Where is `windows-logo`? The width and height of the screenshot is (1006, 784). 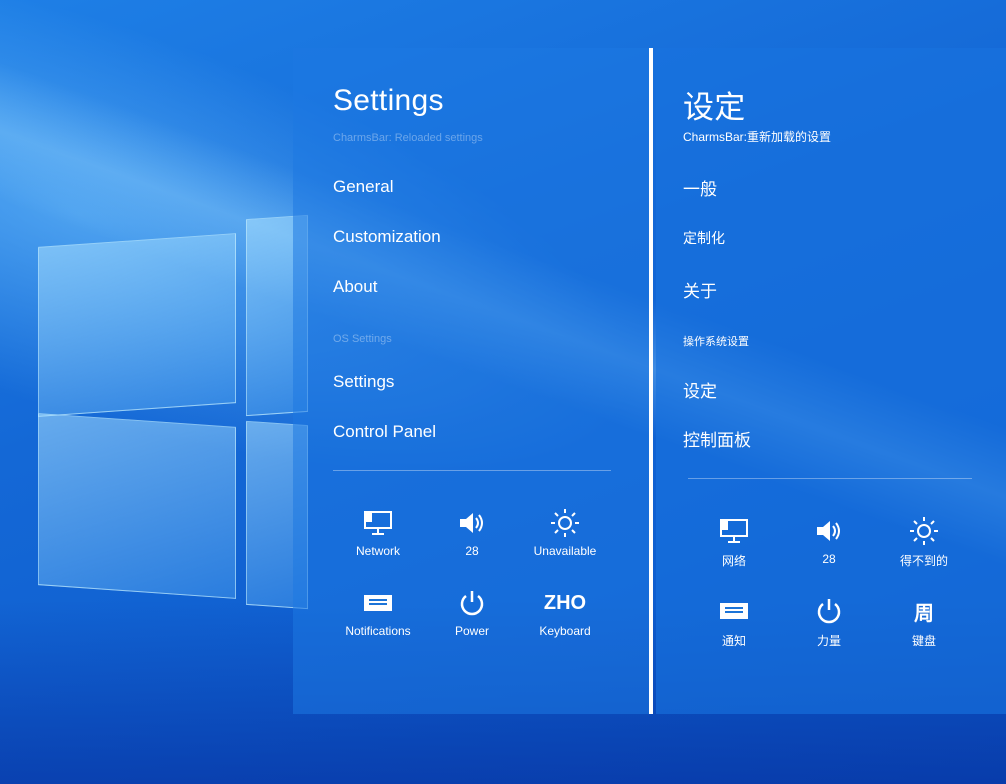 windows-logo is located at coordinates (173, 407).